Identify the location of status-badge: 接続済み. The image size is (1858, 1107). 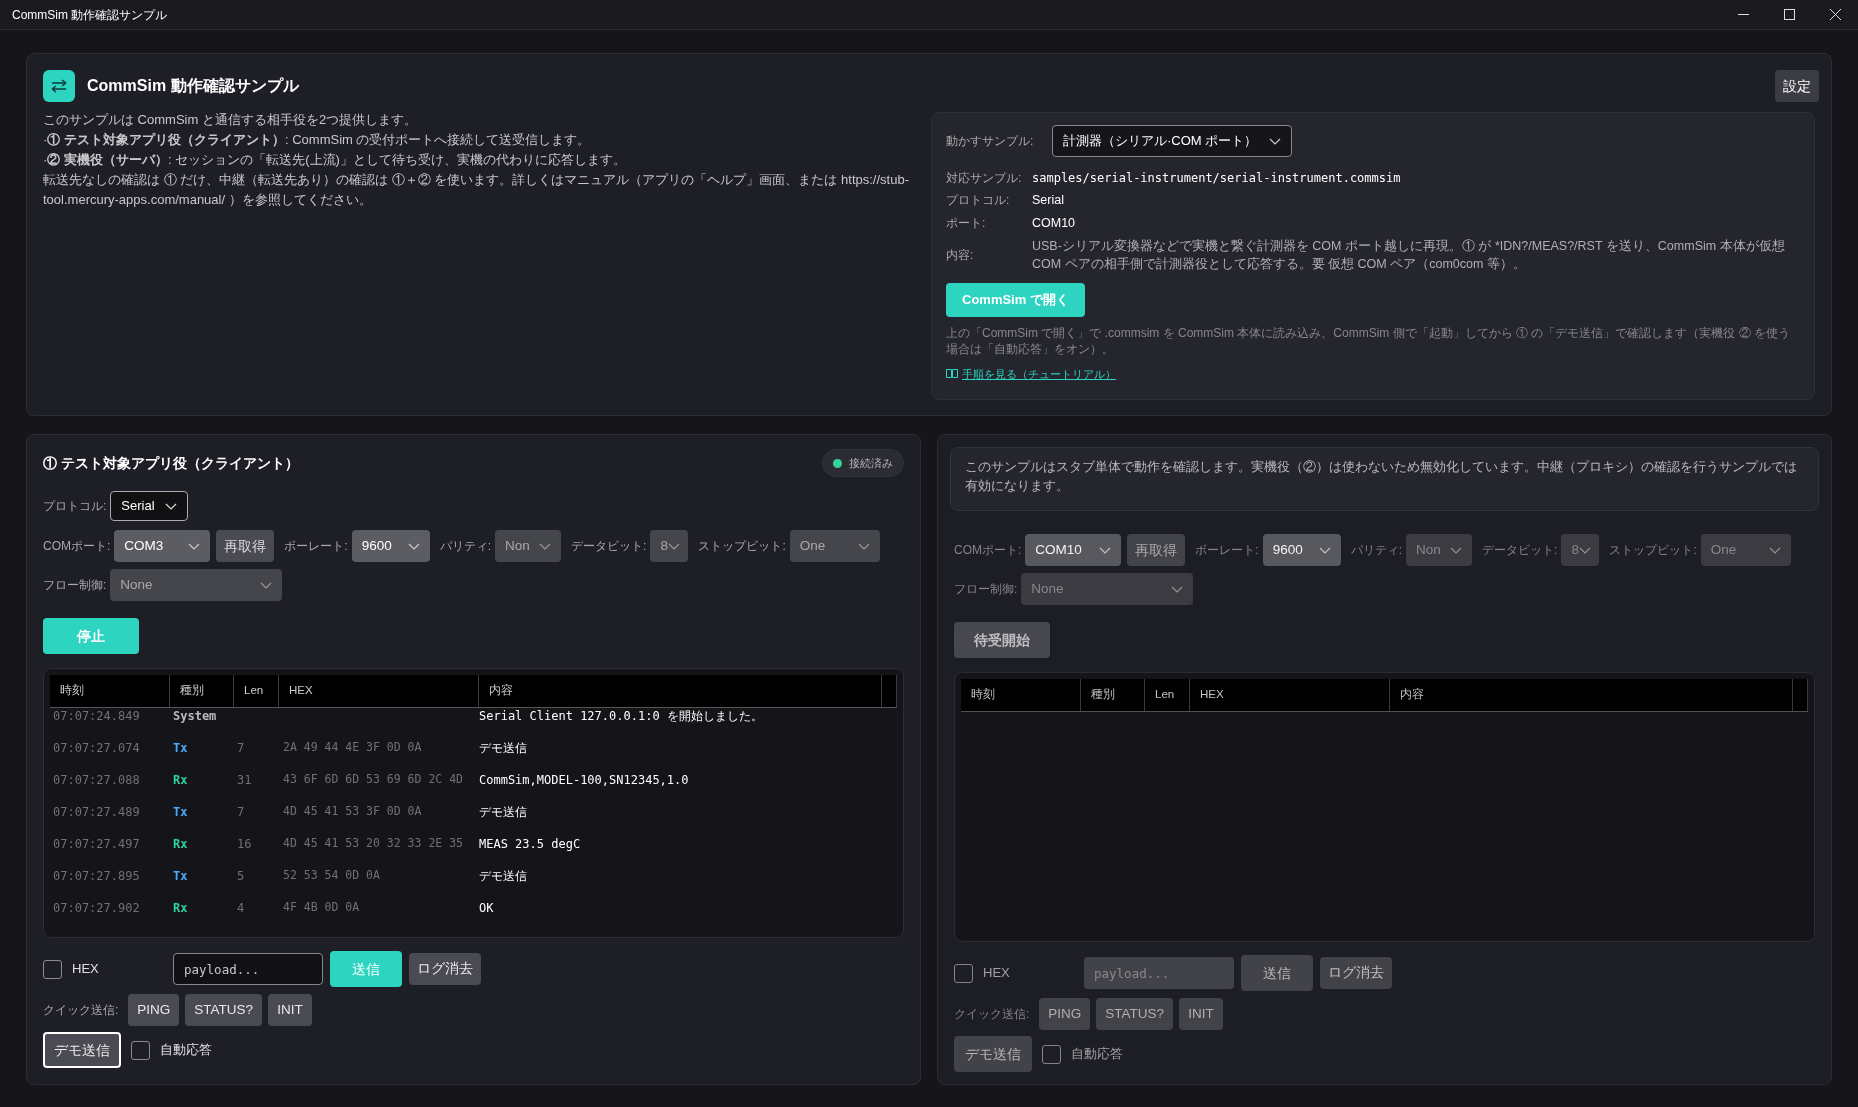
(863, 463).